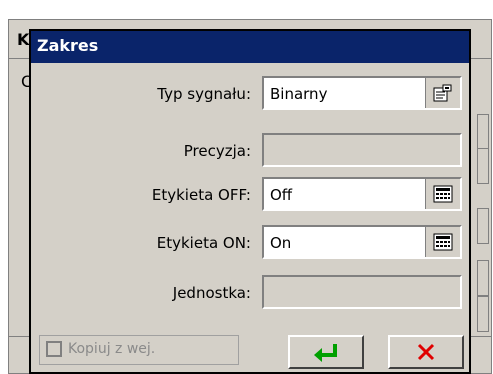  I want to click on unit-field, so click(362, 292).